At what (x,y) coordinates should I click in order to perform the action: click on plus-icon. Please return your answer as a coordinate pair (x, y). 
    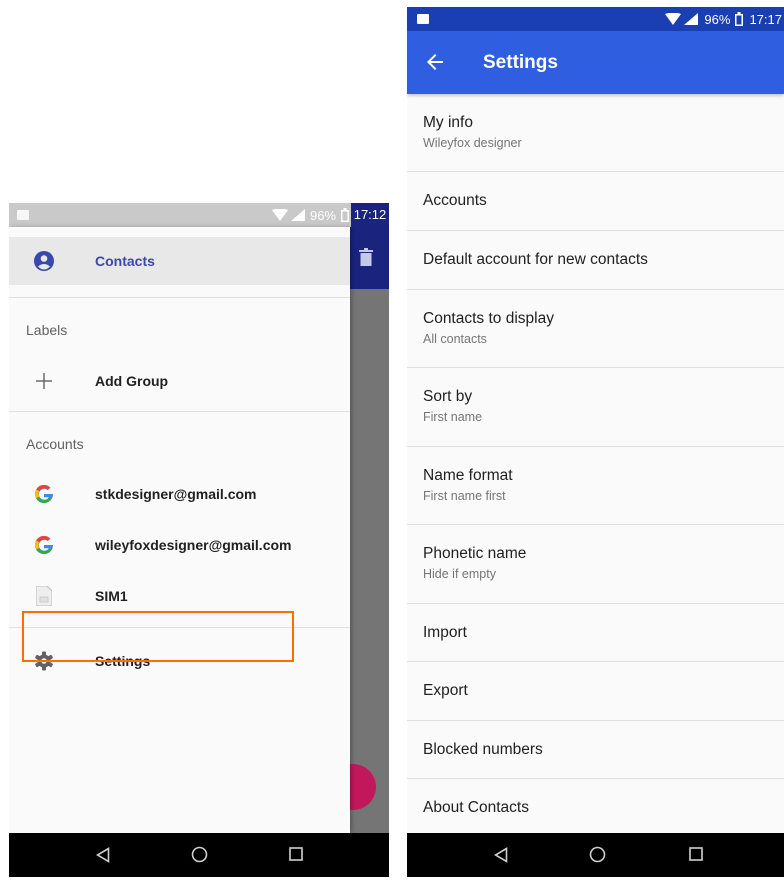
    Looking at the image, I should click on (44, 381).